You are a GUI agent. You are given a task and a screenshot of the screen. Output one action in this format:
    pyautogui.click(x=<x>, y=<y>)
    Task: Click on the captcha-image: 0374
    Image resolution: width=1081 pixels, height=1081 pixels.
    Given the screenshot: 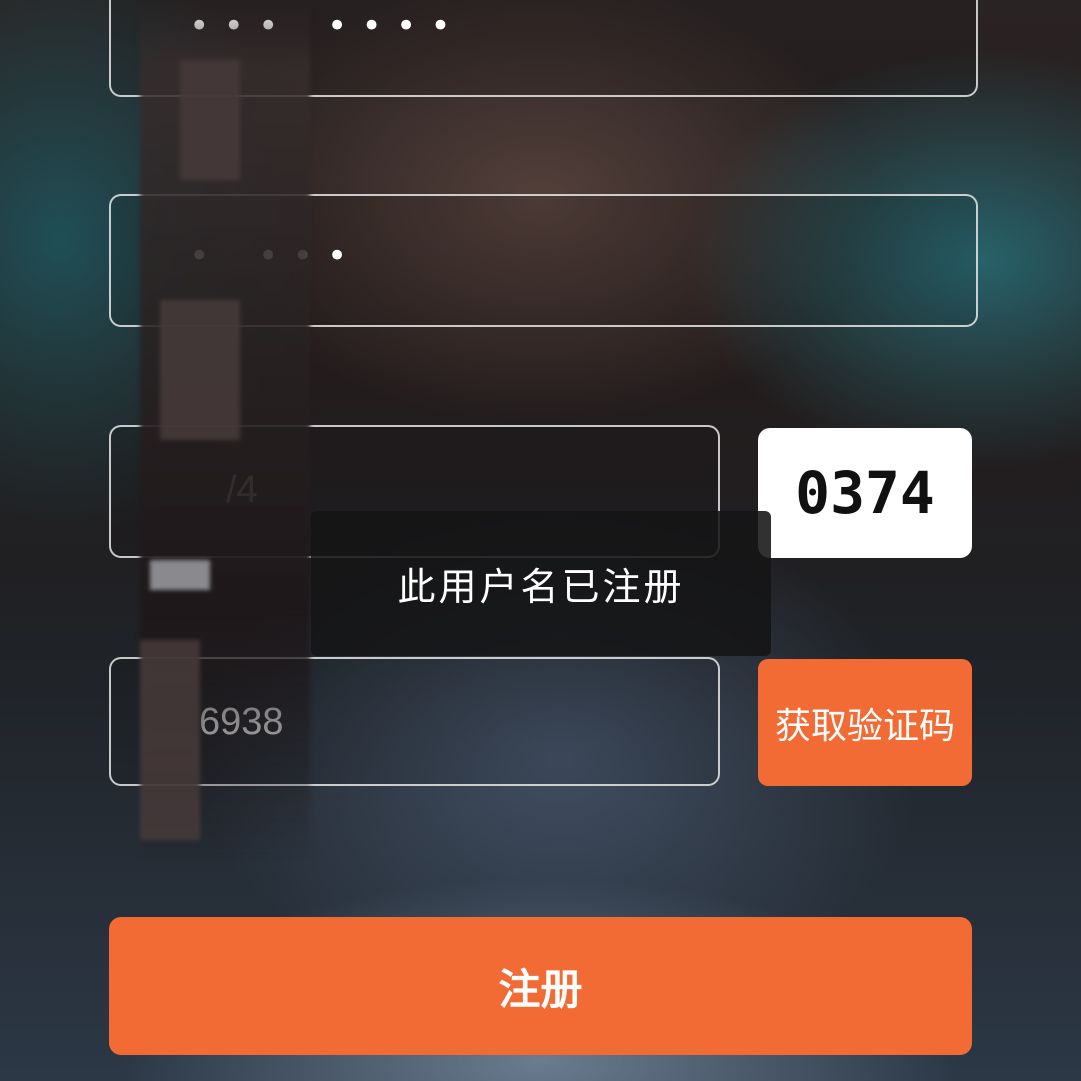 What is the action you would take?
    pyautogui.click(x=865, y=493)
    